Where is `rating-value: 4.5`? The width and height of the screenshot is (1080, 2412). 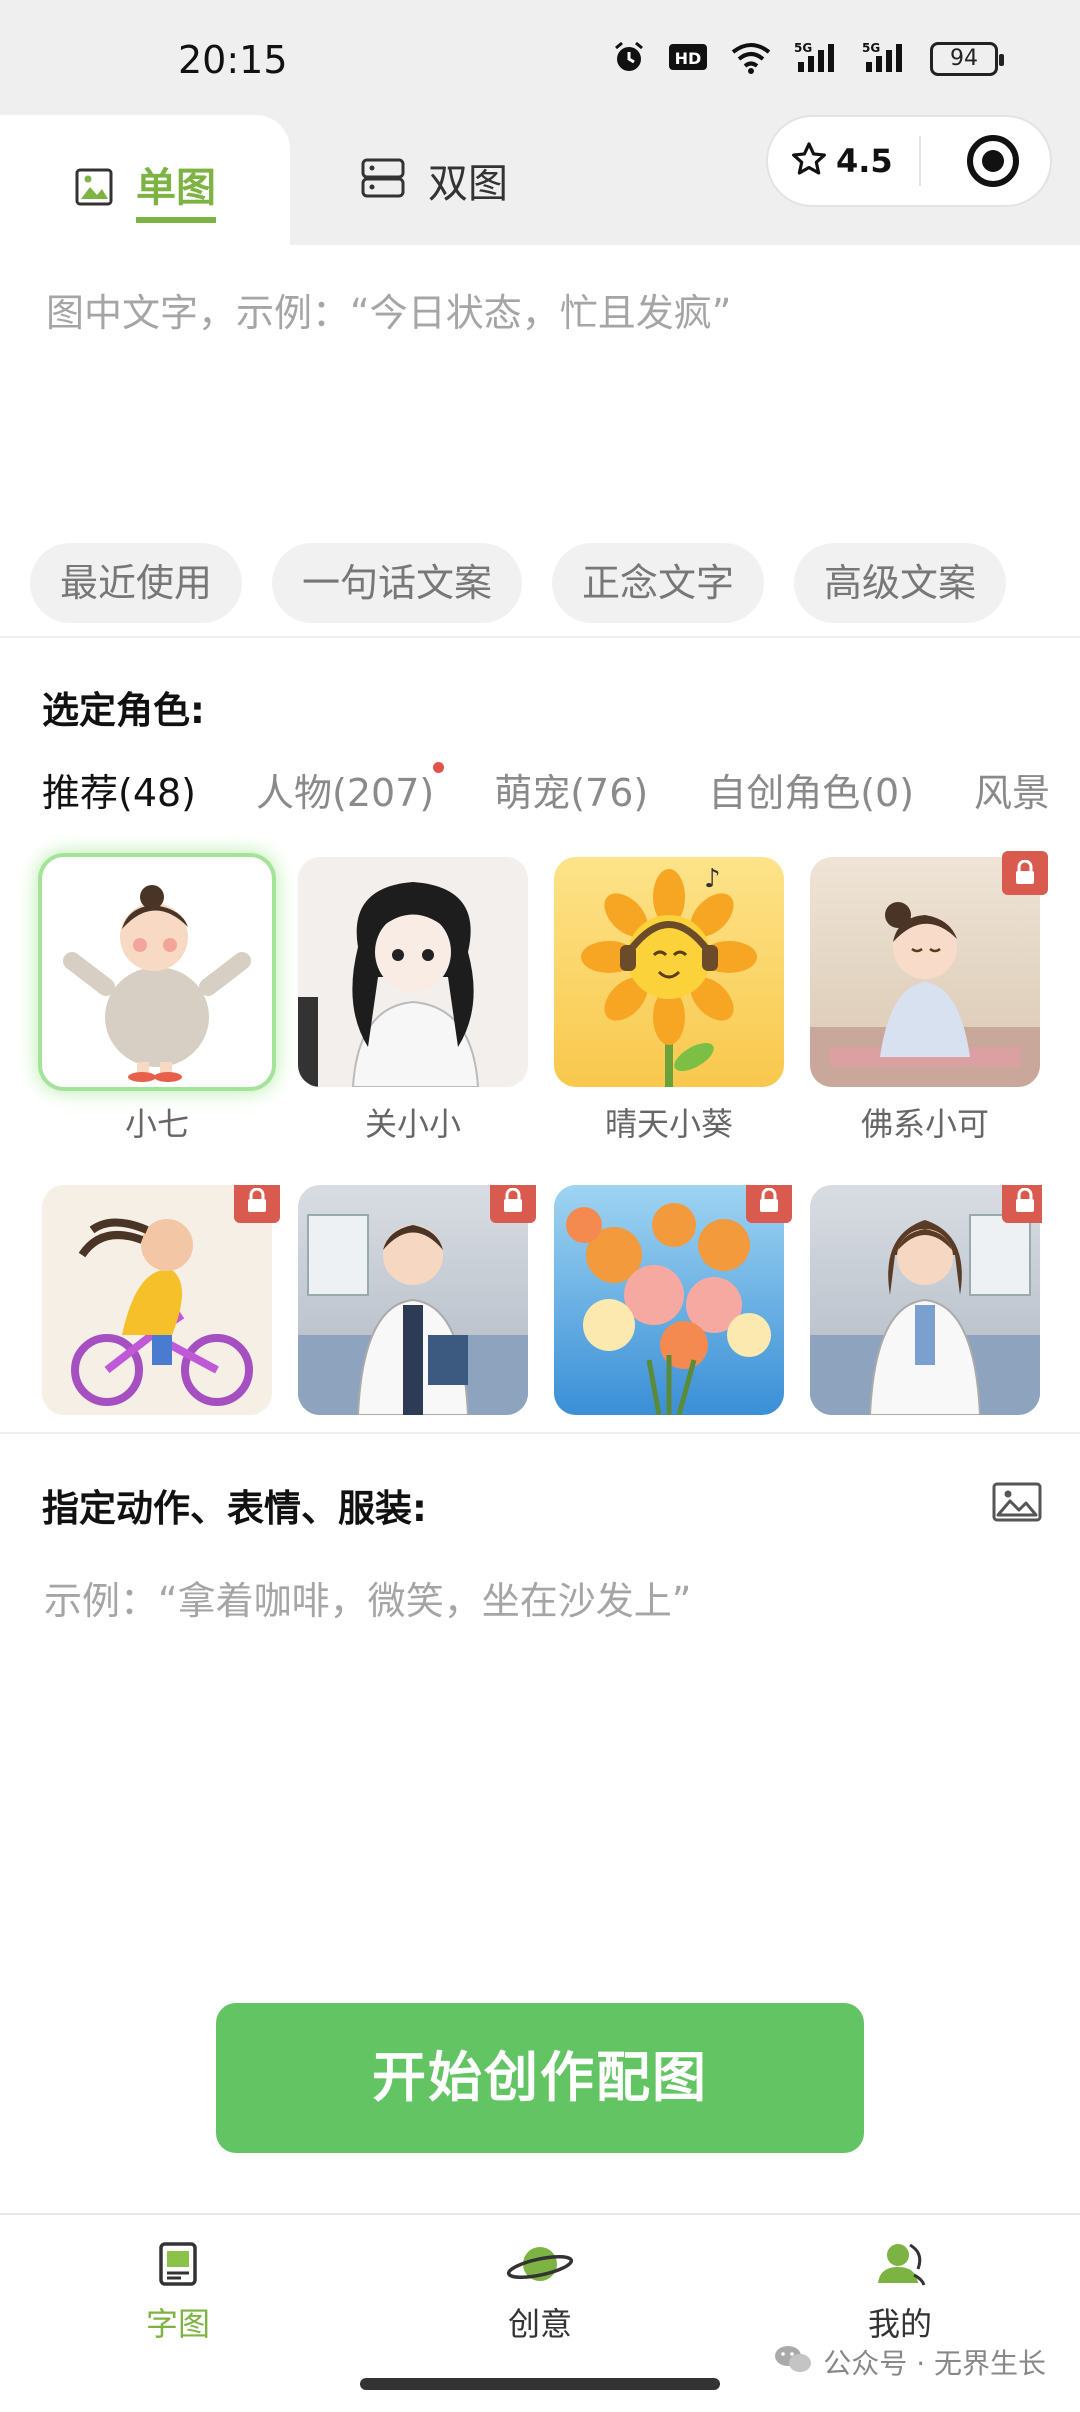 rating-value: 4.5 is located at coordinates (864, 161).